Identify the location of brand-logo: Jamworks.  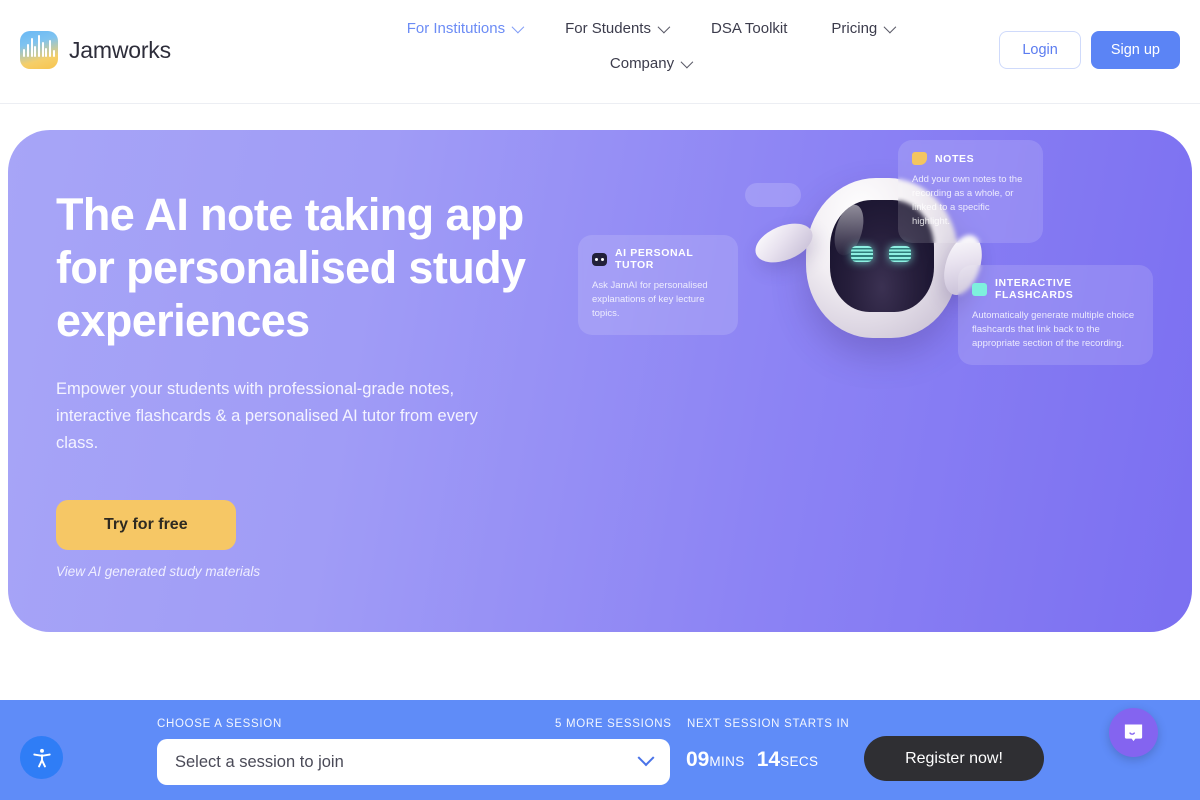
(95, 50).